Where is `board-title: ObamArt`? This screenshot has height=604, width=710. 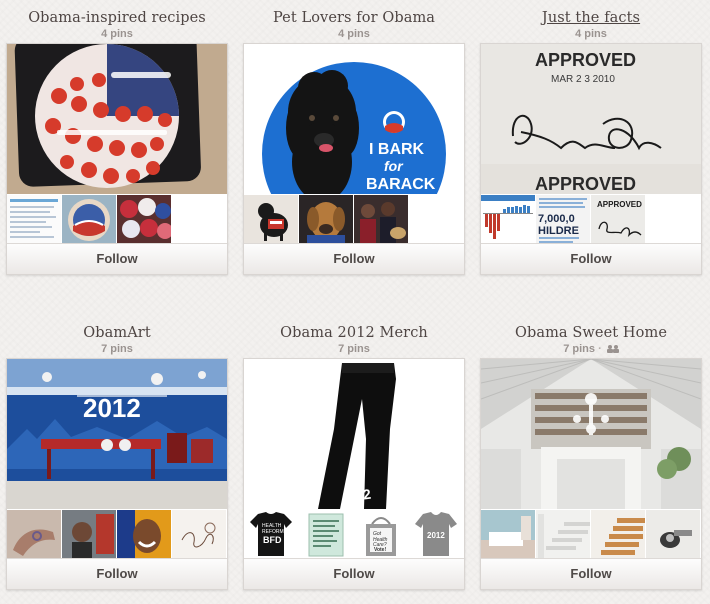
board-title: ObamArt is located at coordinates (117, 333).